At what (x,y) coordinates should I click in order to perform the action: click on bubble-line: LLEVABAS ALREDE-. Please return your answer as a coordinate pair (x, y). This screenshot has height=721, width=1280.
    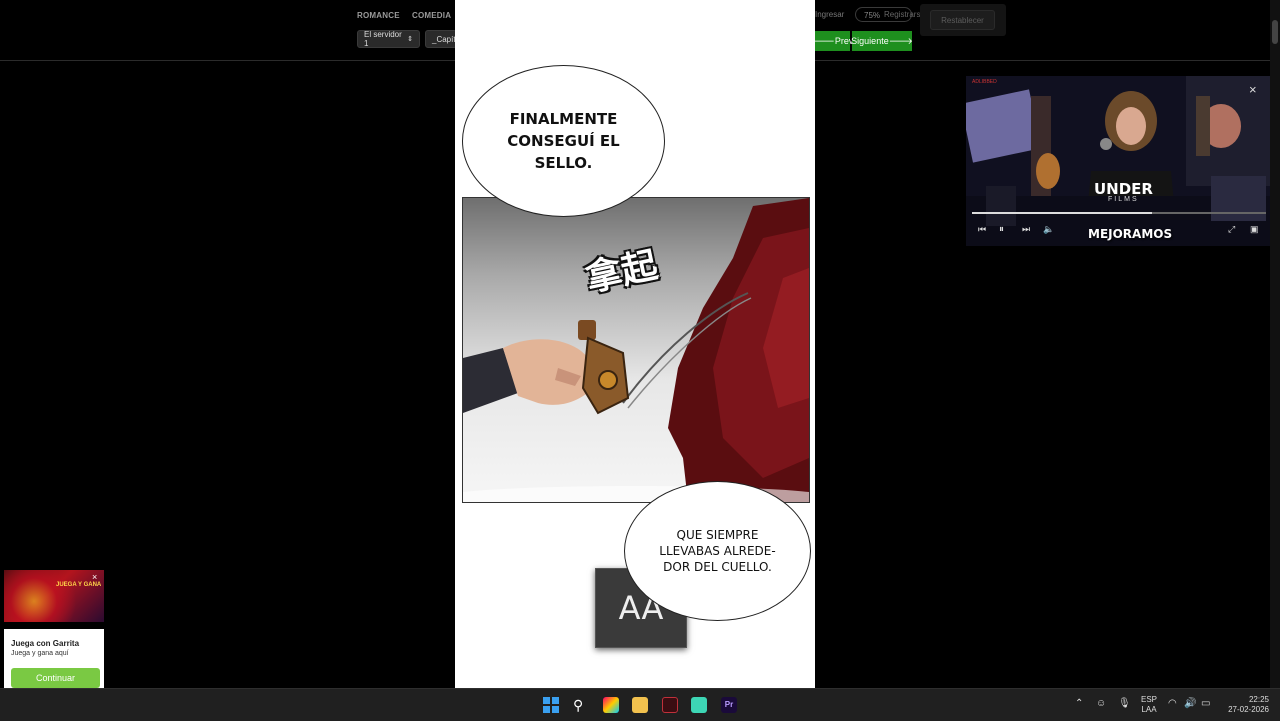
    Looking at the image, I should click on (717, 551).